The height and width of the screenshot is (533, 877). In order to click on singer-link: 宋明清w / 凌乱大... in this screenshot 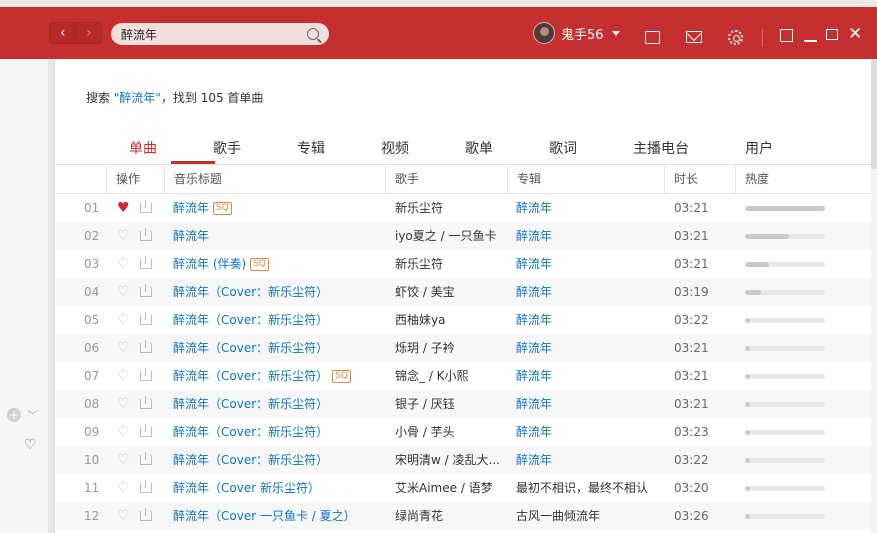, I will do `click(450, 460)`.